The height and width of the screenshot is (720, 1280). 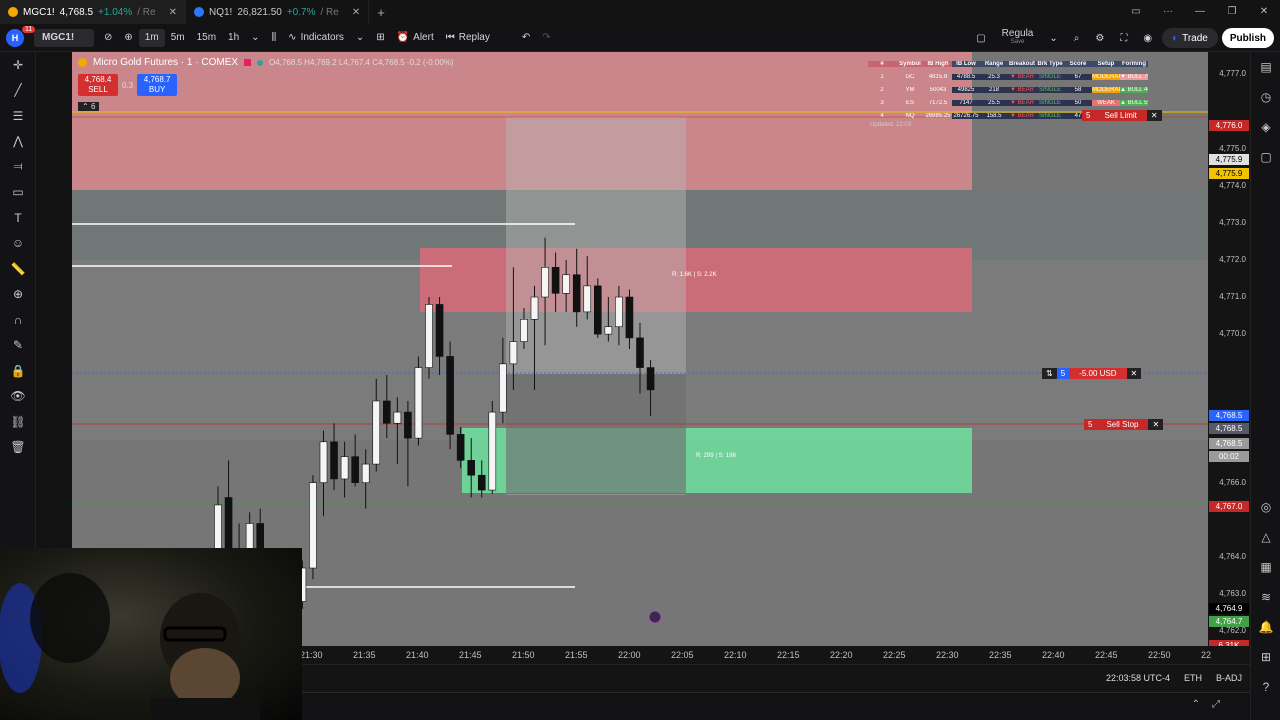 I want to click on settings-icon: ⚙, so click(x=1099, y=38).